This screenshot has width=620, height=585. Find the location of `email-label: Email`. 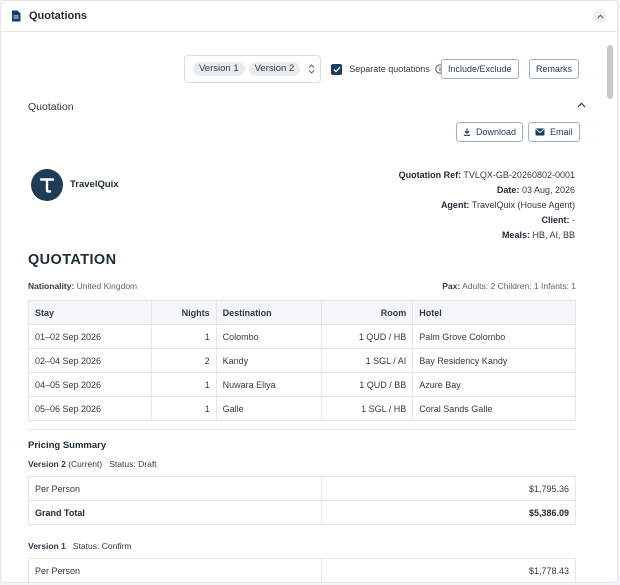

email-label: Email is located at coordinates (561, 132).